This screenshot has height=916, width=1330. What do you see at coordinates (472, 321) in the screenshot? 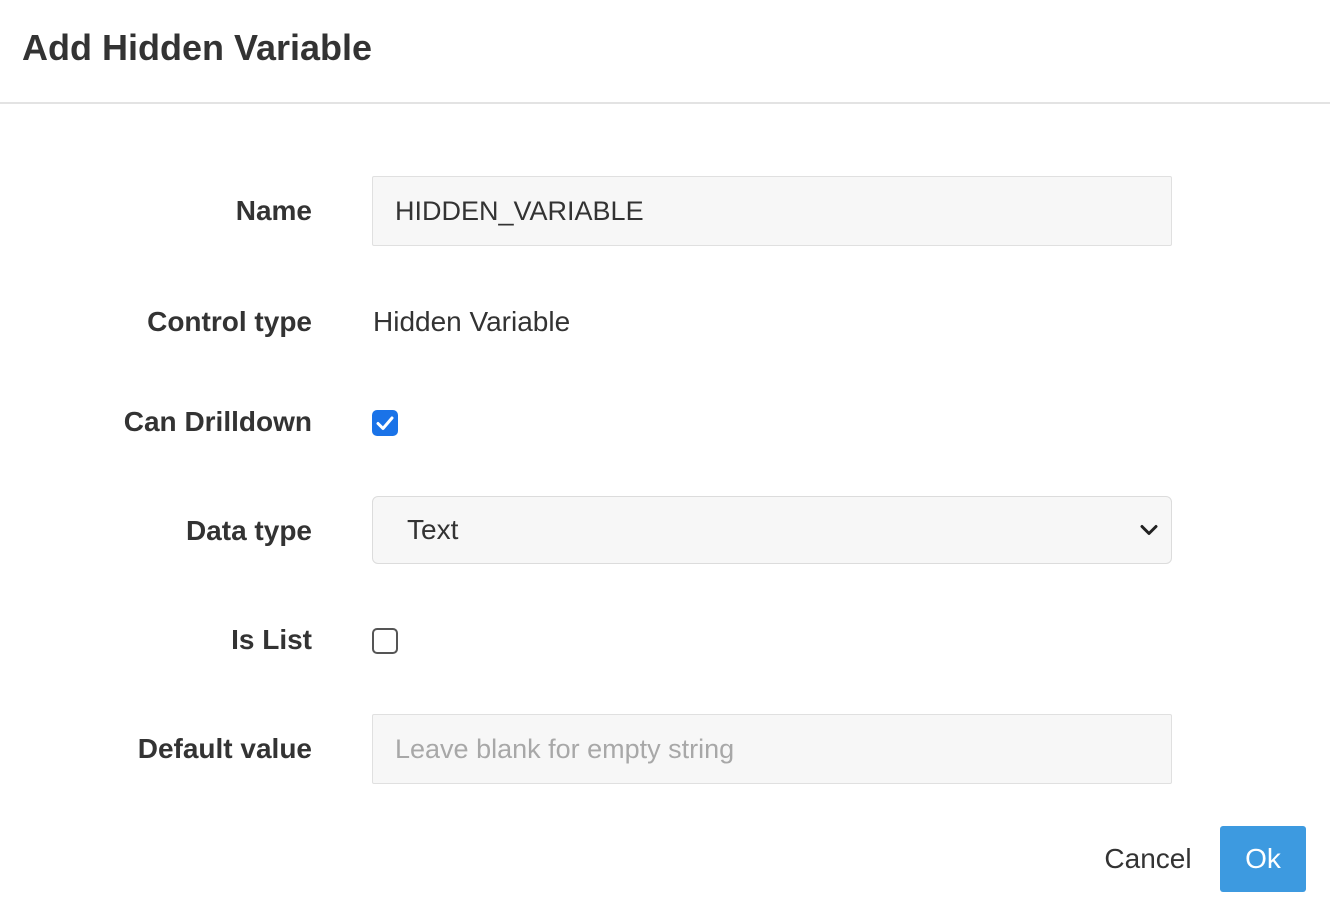
I see `control-type-value: Hidden Variable` at bounding box center [472, 321].